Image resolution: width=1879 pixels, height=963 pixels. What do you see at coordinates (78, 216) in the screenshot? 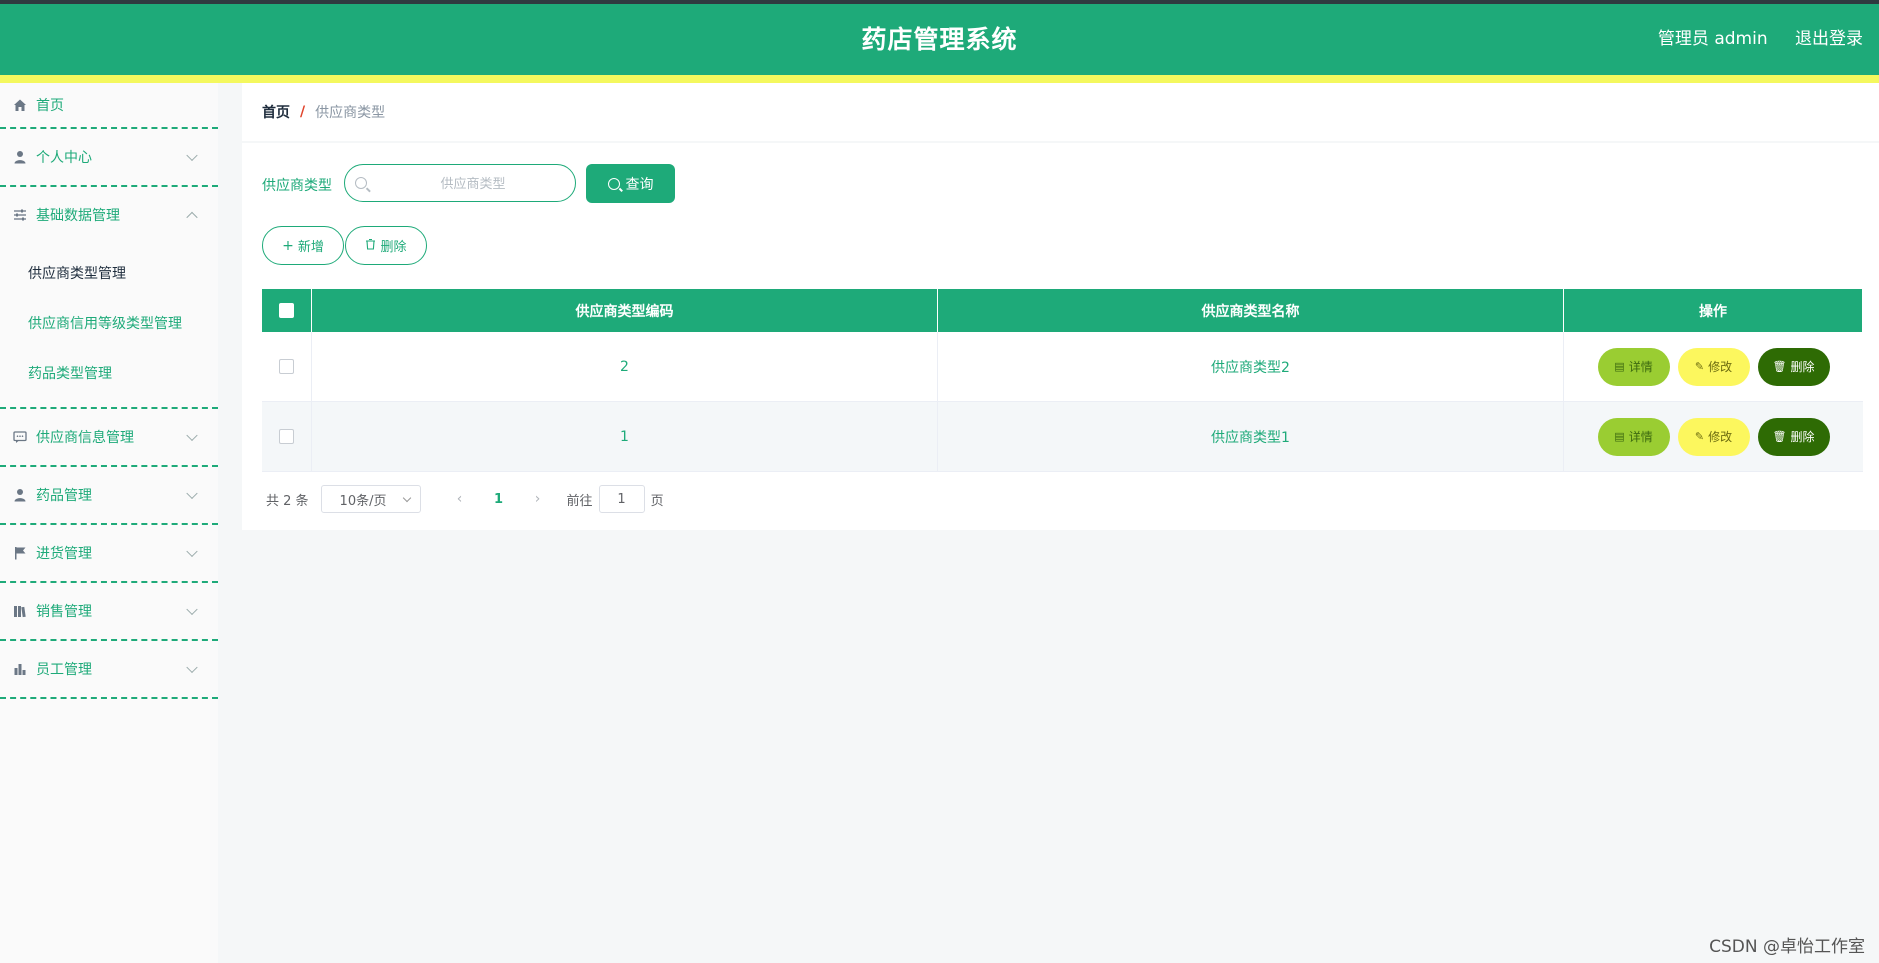
I see `sidebar-item-label: 基础数据管理` at bounding box center [78, 216].